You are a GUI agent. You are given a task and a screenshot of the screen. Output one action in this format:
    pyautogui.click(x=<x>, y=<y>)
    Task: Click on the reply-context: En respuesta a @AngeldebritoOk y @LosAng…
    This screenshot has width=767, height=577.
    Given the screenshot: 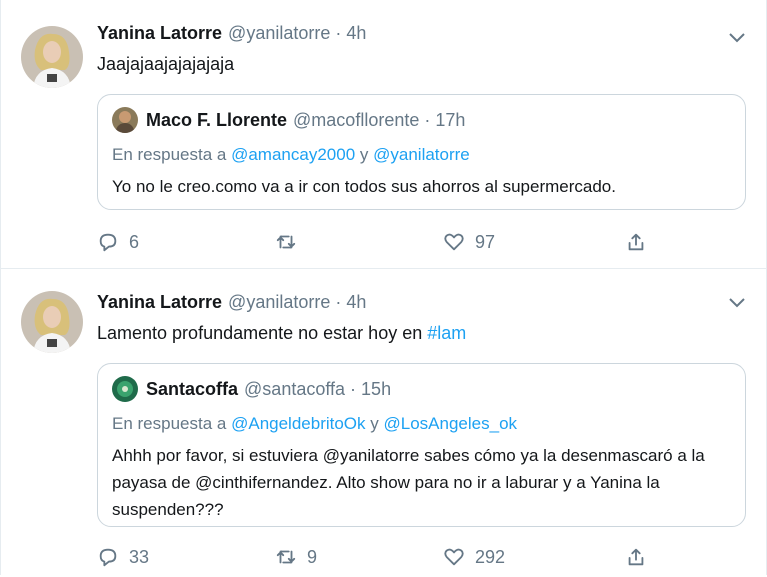 What is the action you would take?
    pyautogui.click(x=421, y=424)
    